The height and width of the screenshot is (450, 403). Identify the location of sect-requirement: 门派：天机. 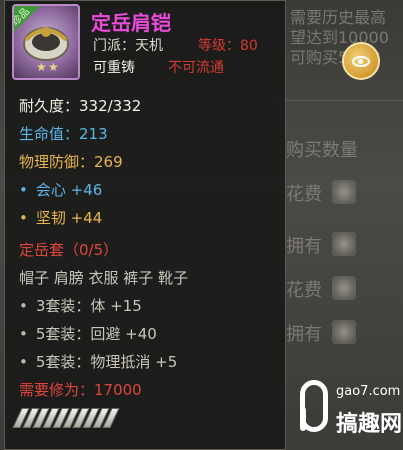
(128, 46).